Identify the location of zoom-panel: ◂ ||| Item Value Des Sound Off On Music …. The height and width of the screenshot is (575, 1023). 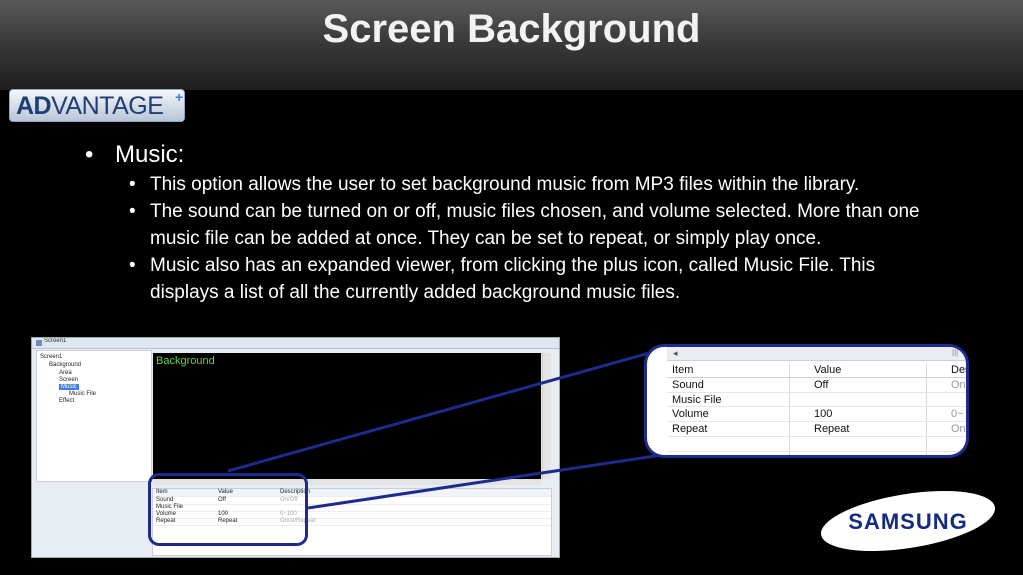
(806, 401).